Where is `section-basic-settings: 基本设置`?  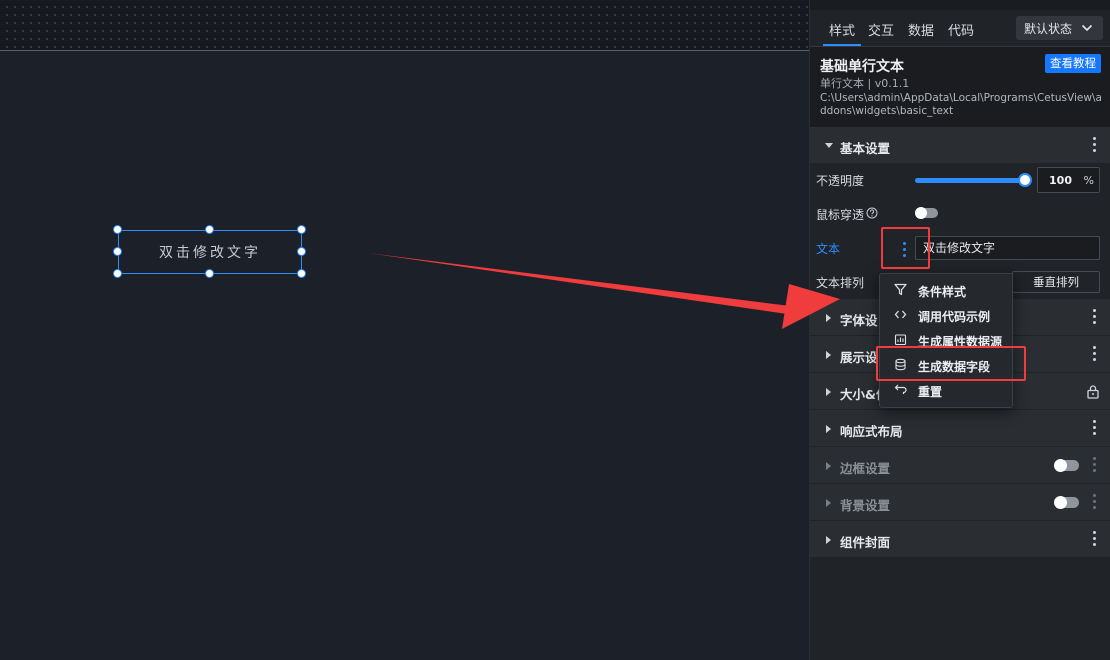
section-basic-settings: 基本设置 is located at coordinates (960, 145).